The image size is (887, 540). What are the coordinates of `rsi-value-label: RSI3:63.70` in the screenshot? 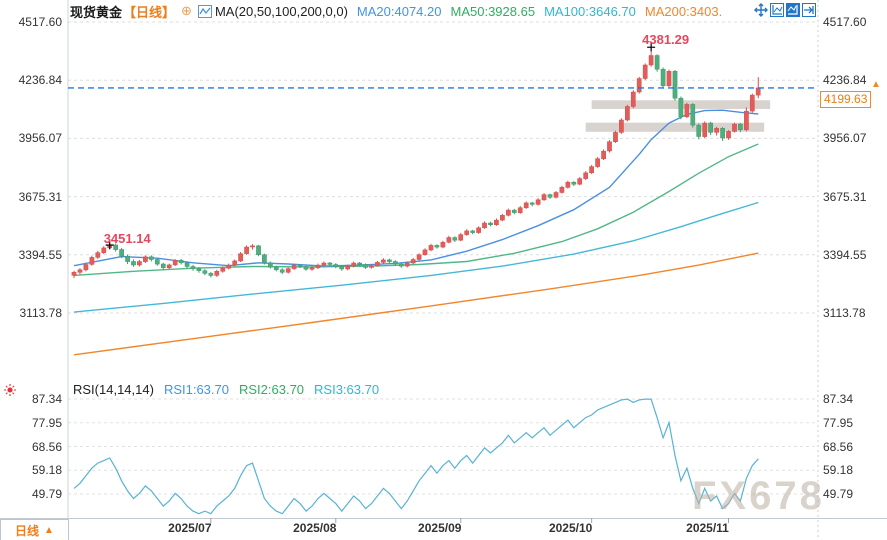 It's located at (347, 389).